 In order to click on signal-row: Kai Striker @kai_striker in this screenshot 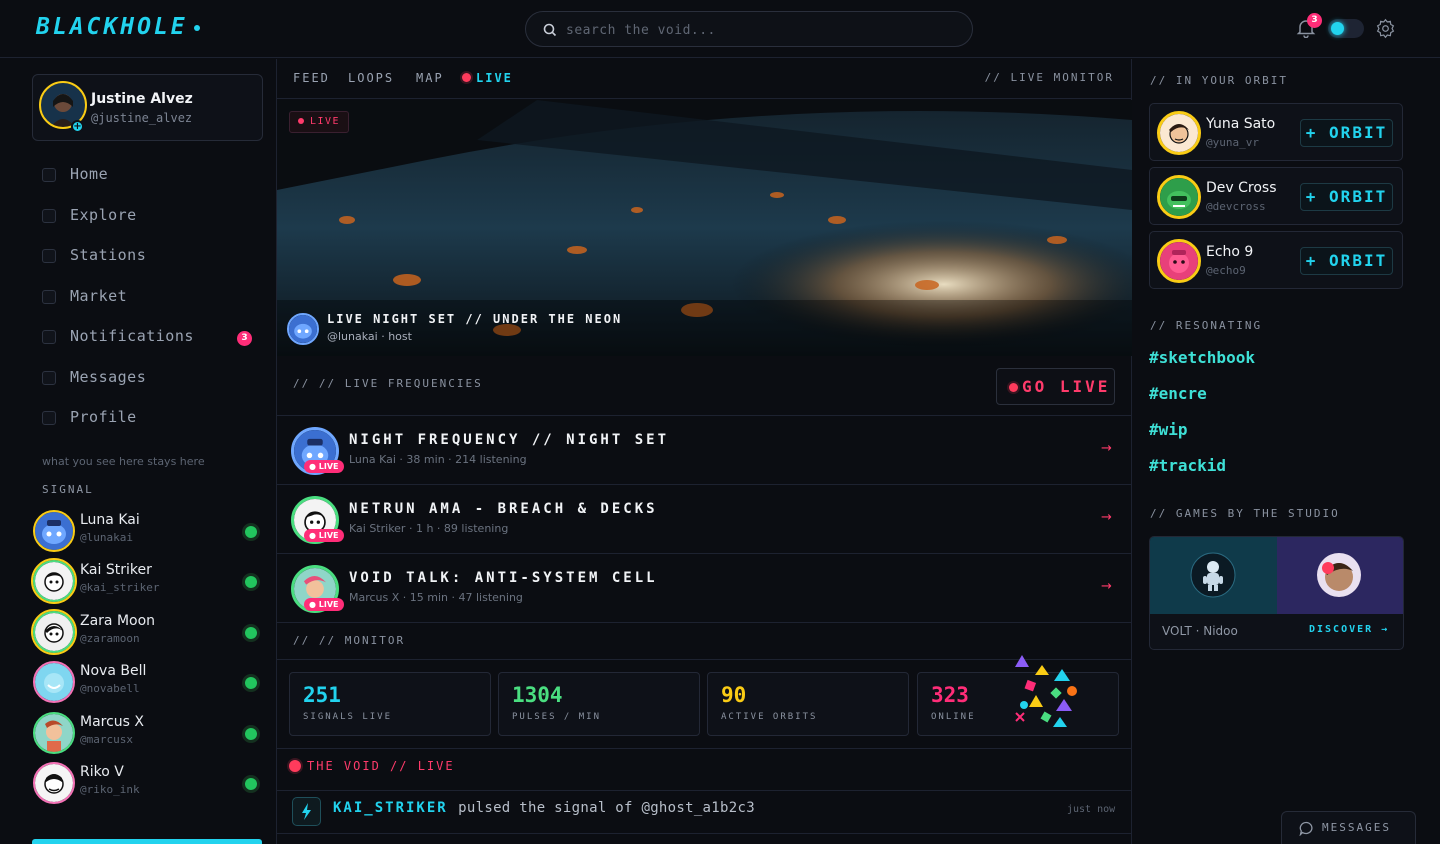, I will do `click(146, 581)`.